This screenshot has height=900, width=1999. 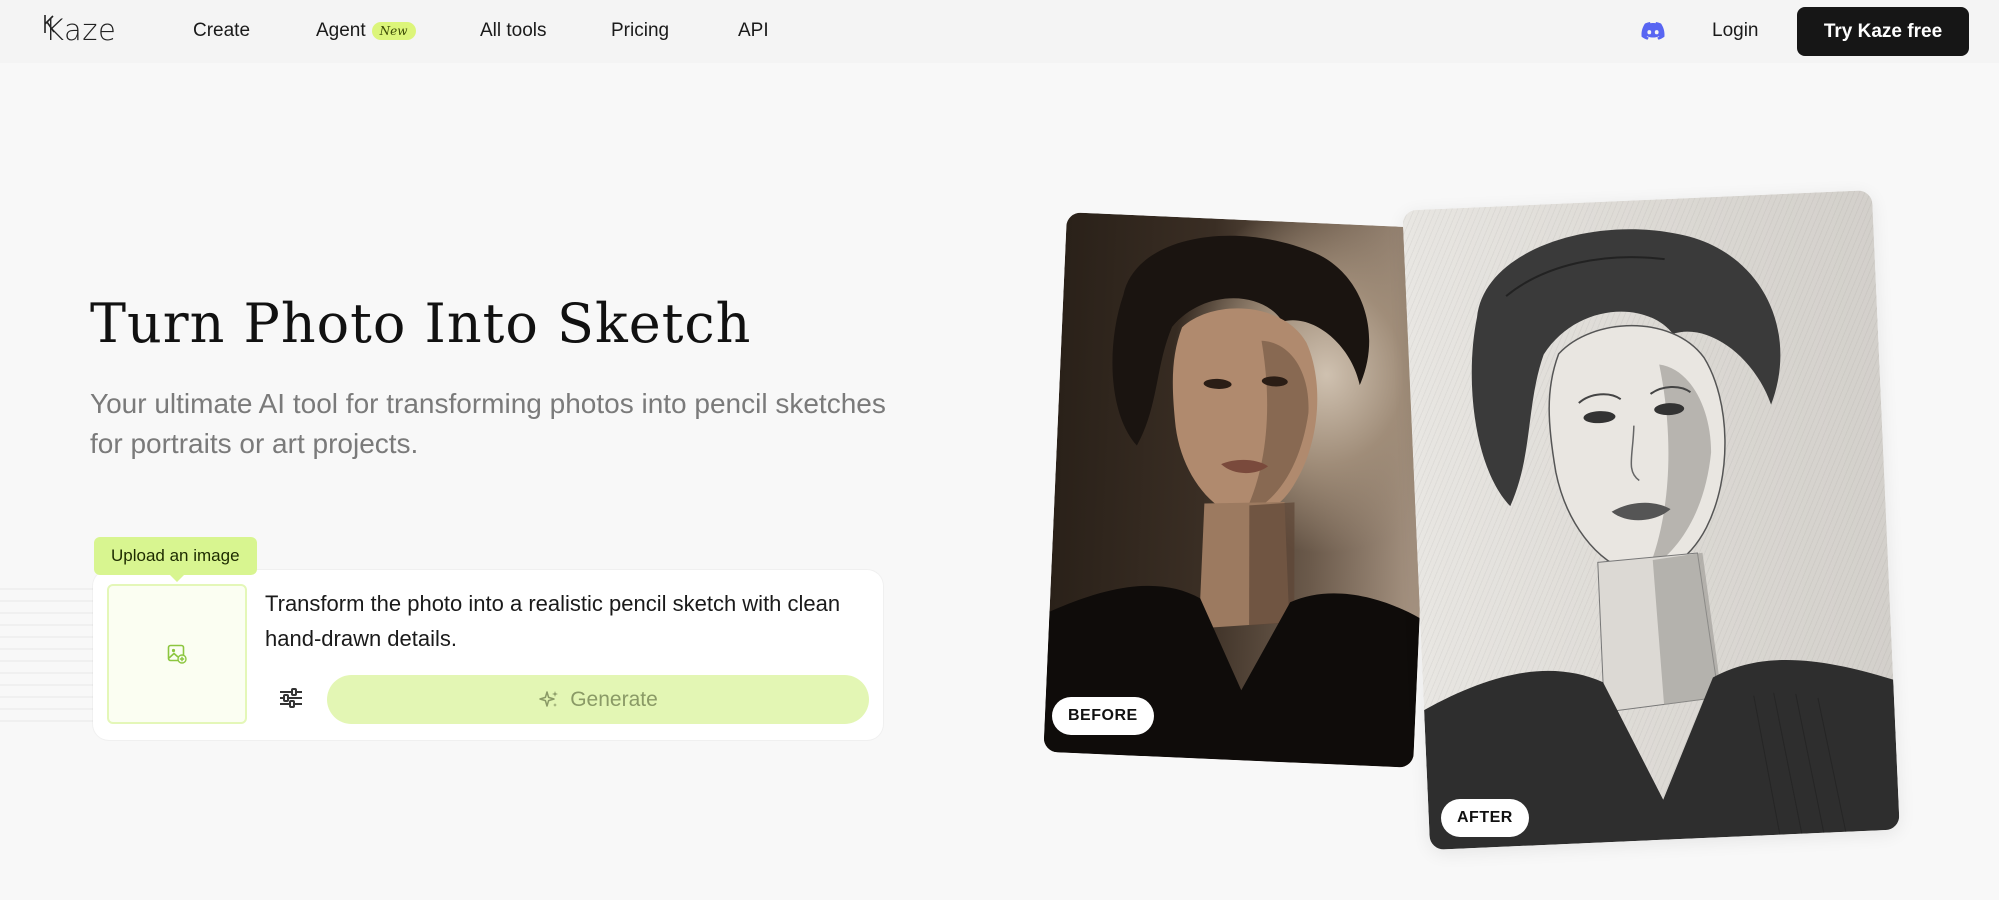 I want to click on logo-mark-icon, so click(x=49, y=24).